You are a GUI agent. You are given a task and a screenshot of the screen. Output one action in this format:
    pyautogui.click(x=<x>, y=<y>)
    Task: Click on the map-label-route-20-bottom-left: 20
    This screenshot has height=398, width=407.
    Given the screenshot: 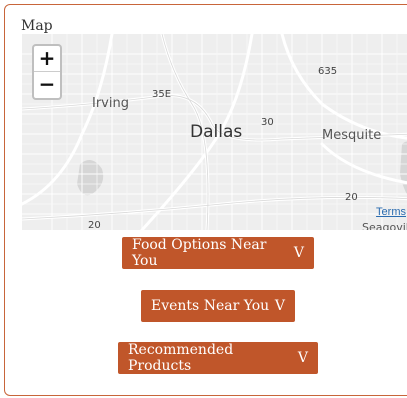 What is the action you would take?
    pyautogui.click(x=94, y=225)
    